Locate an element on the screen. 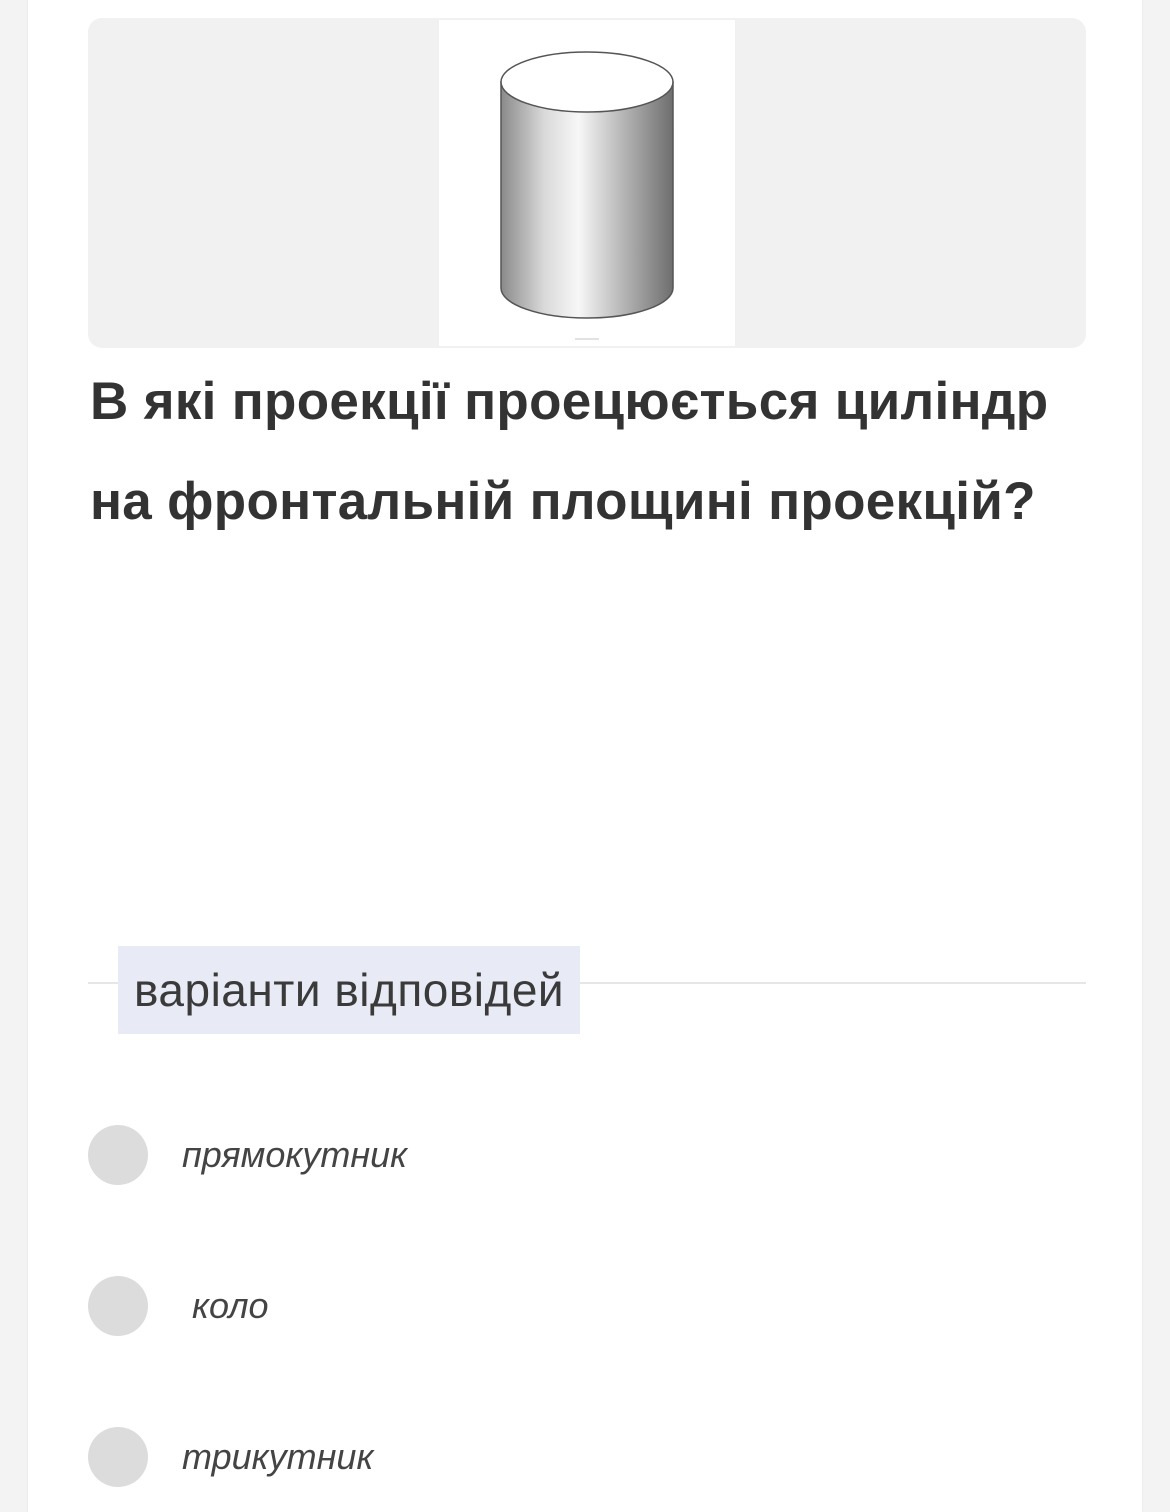 This screenshot has width=1170, height=1512. option-item: прямокутник is located at coordinates (247, 1155).